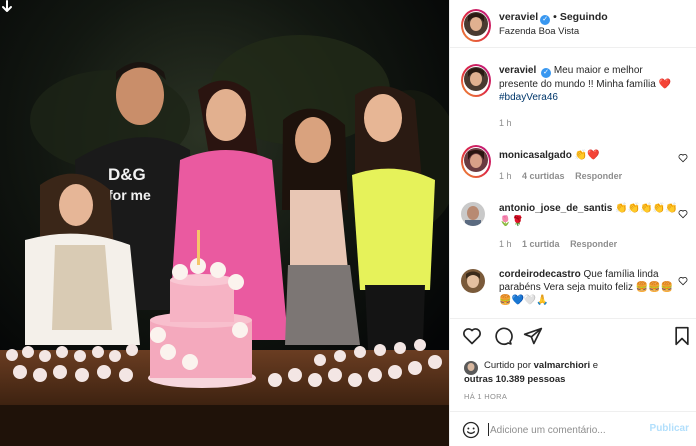 The image size is (696, 446). I want to click on smiley-icon, so click(471, 430).